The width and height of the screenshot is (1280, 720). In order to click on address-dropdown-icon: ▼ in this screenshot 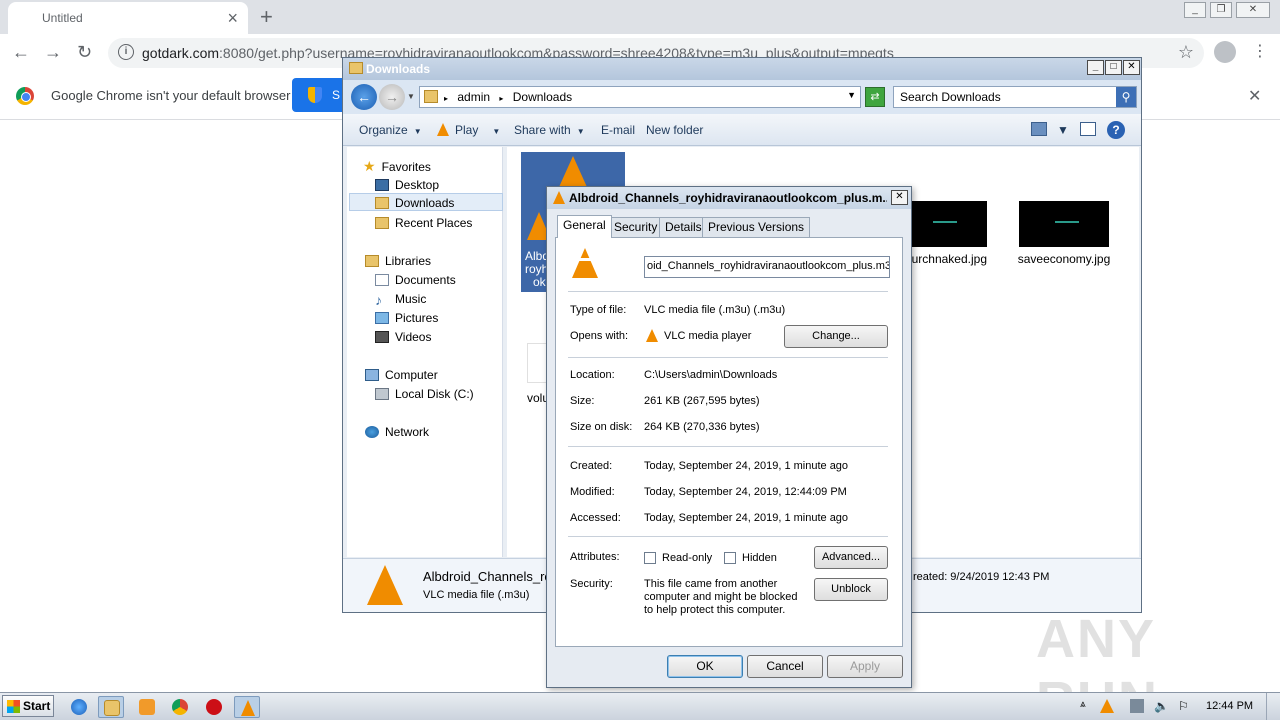, I will do `click(851, 95)`.